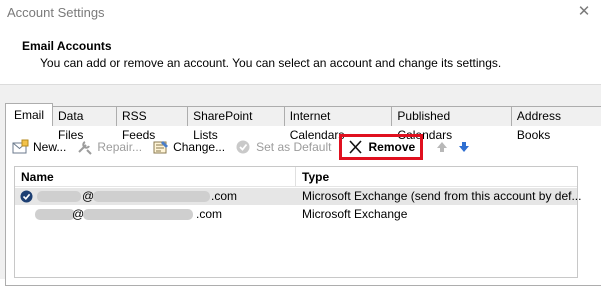 This screenshot has width=601, height=286. What do you see at coordinates (37, 177) in the screenshot?
I see `column-header-name: Name` at bounding box center [37, 177].